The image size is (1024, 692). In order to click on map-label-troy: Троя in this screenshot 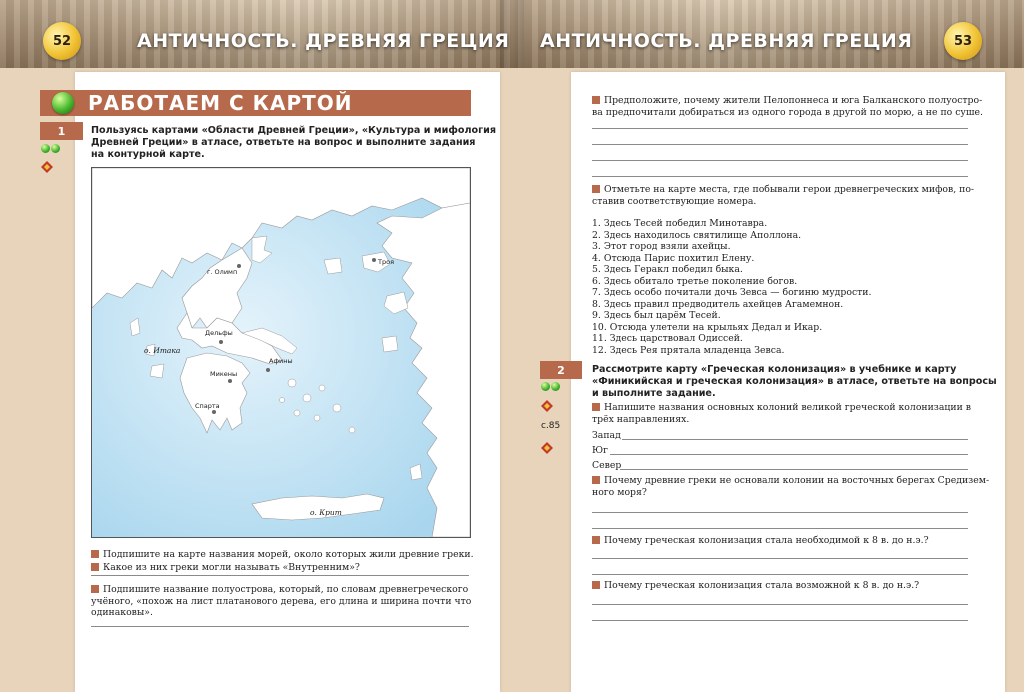, I will do `click(386, 262)`.